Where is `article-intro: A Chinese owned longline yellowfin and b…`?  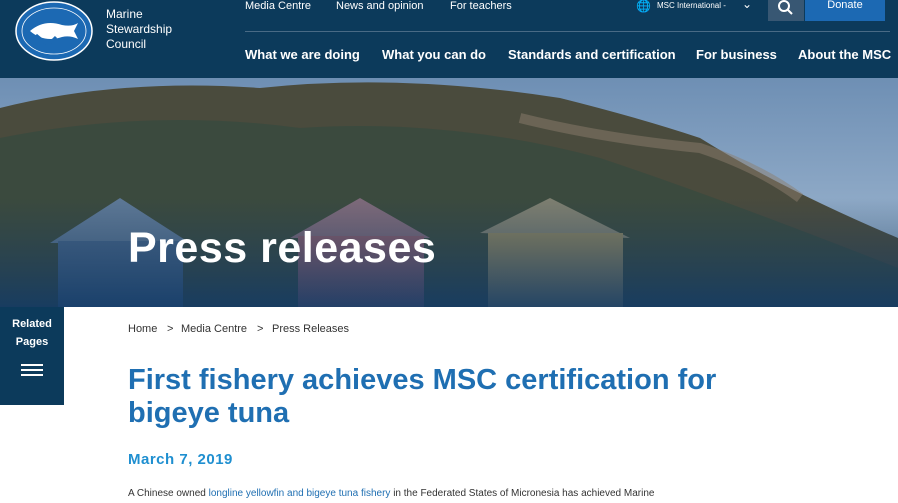
article-intro: A Chinese owned longline yellowfin and b… is located at coordinates (391, 493).